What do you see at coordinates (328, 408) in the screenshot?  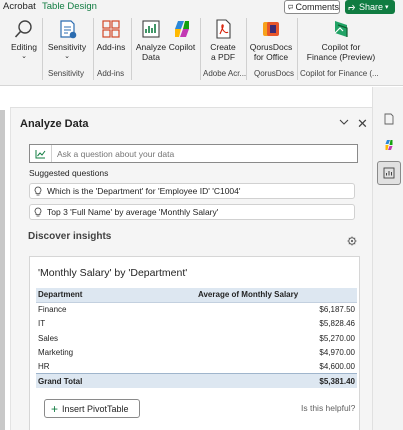 I see `feedback-prompt: Is this helpful?` at bounding box center [328, 408].